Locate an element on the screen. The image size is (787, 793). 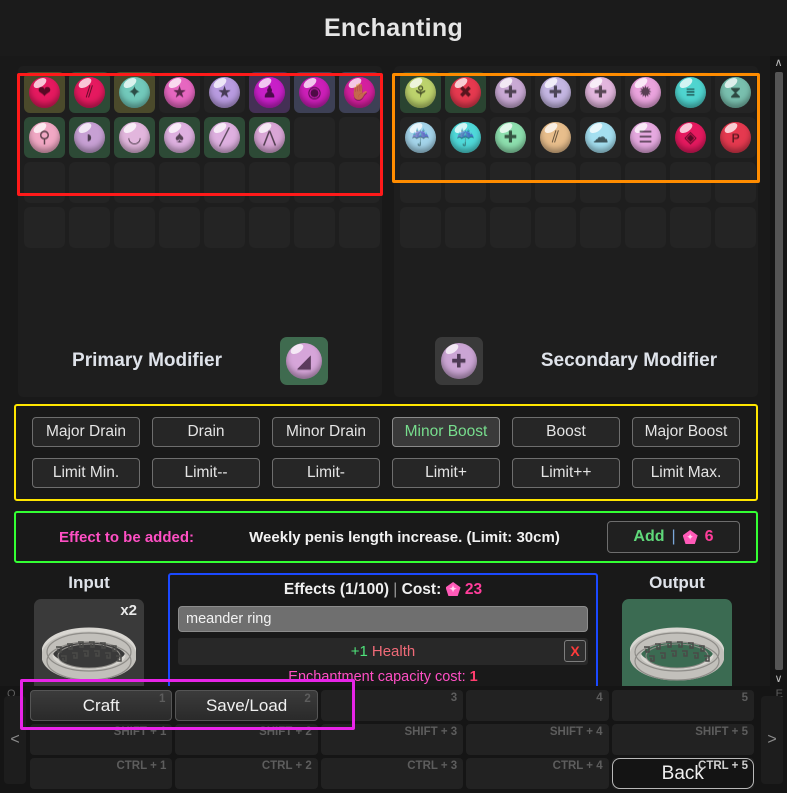
ingredient-slot: ◗ is located at coordinates (89, 137).